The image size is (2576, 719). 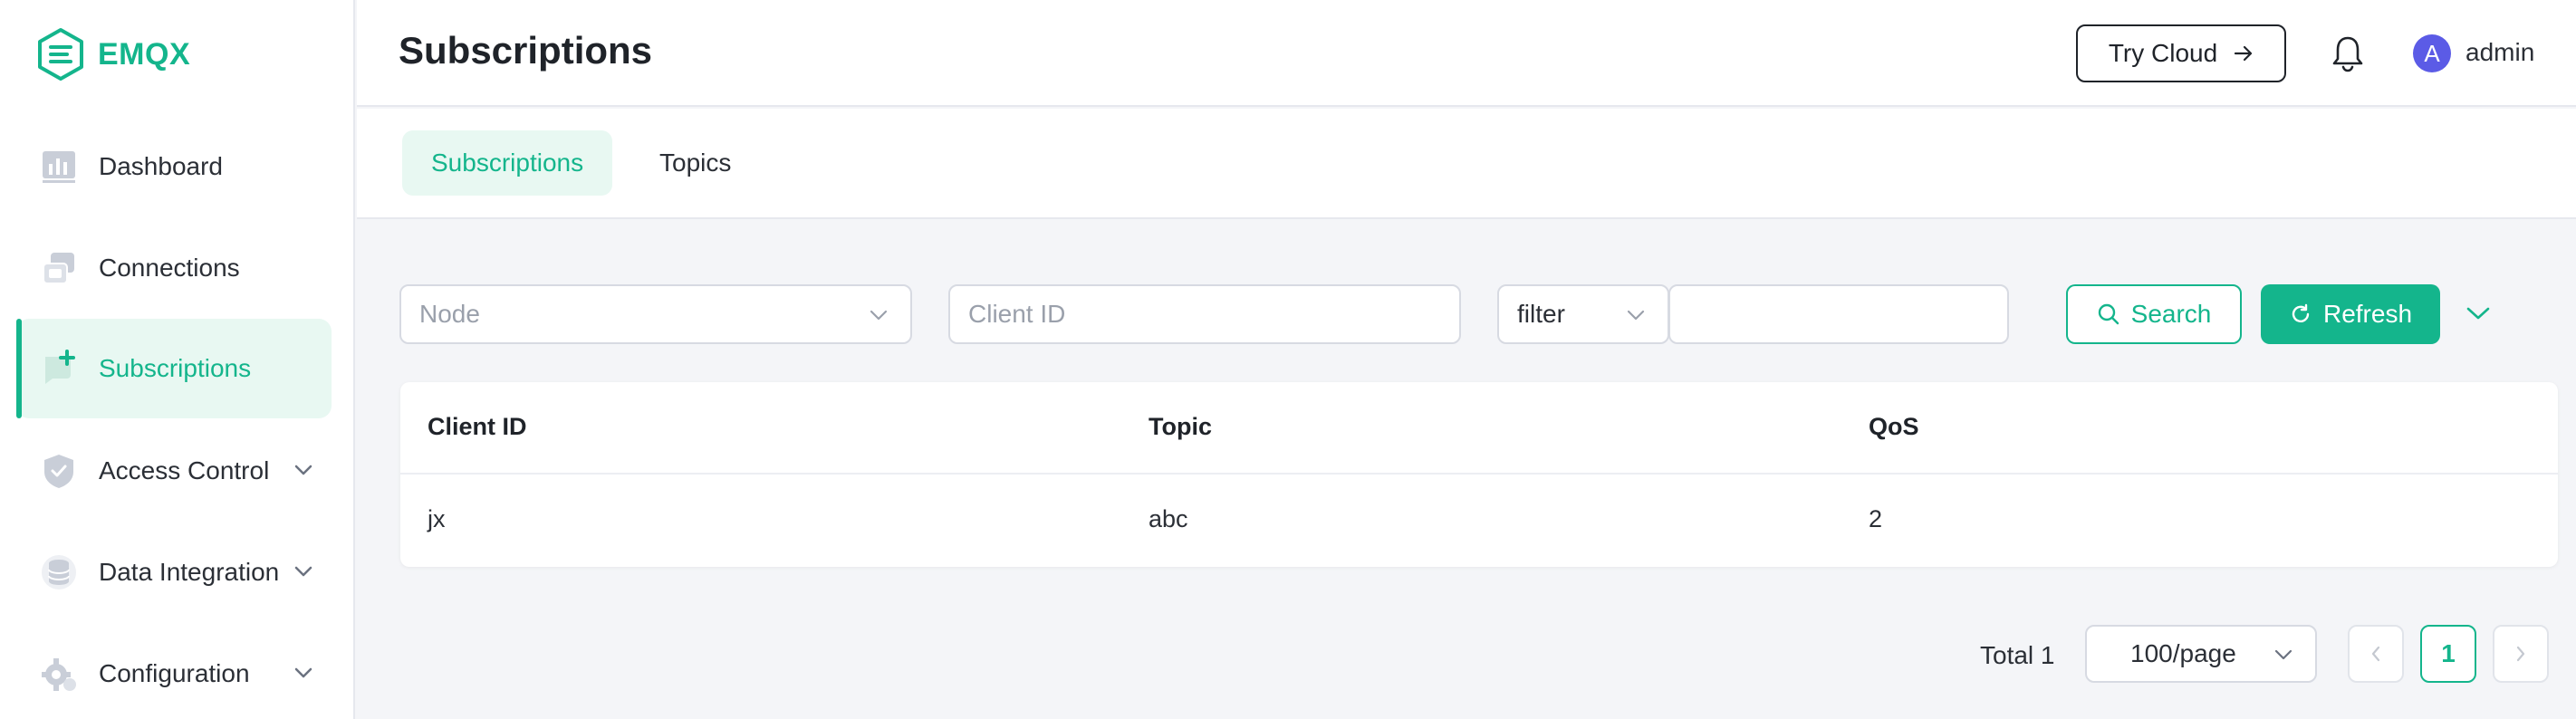 I want to click on refresh-icon, so click(x=2301, y=312).